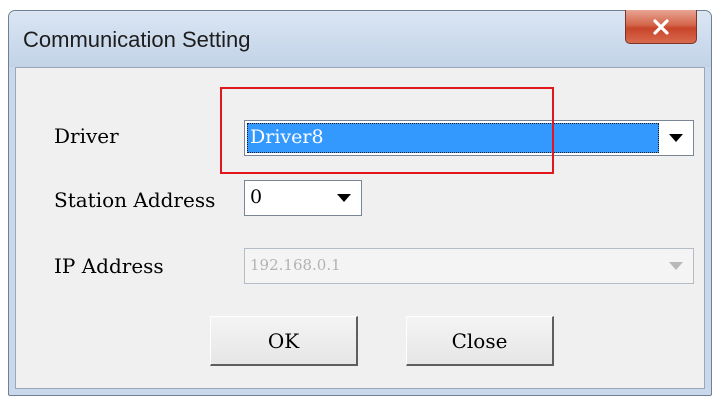 This screenshot has width=719, height=403. I want to click on window-title: Communication Setting, so click(137, 39).